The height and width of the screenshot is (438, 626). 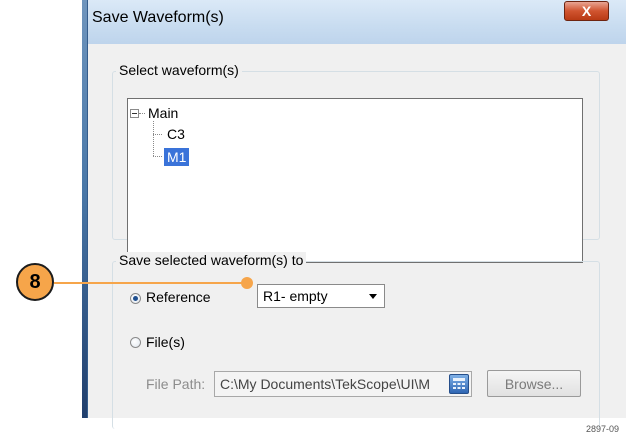 What do you see at coordinates (158, 17) in the screenshot?
I see `dialog-title: Save Waveform(s)` at bounding box center [158, 17].